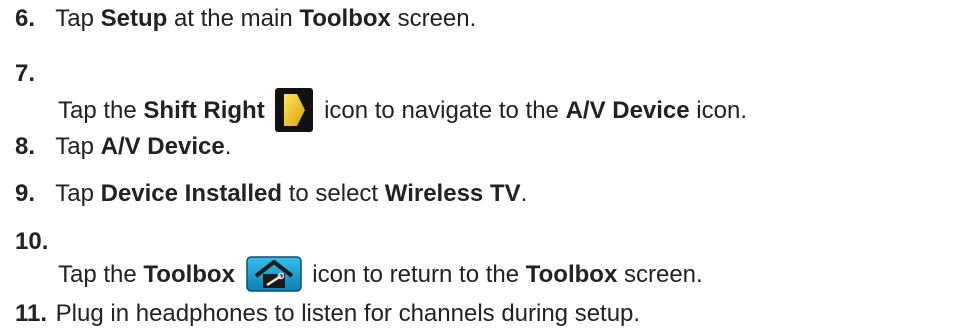 This screenshot has width=973, height=333. I want to click on step-bold: Setup, so click(134, 18).